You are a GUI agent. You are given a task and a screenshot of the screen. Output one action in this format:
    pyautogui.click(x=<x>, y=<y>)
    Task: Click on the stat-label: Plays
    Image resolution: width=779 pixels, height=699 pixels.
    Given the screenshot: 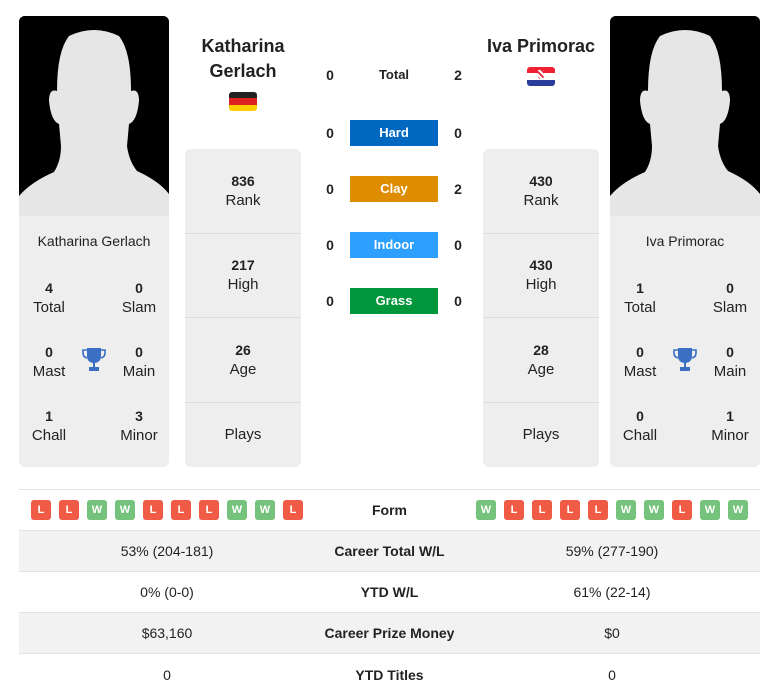 What is the action you would take?
    pyautogui.click(x=541, y=434)
    